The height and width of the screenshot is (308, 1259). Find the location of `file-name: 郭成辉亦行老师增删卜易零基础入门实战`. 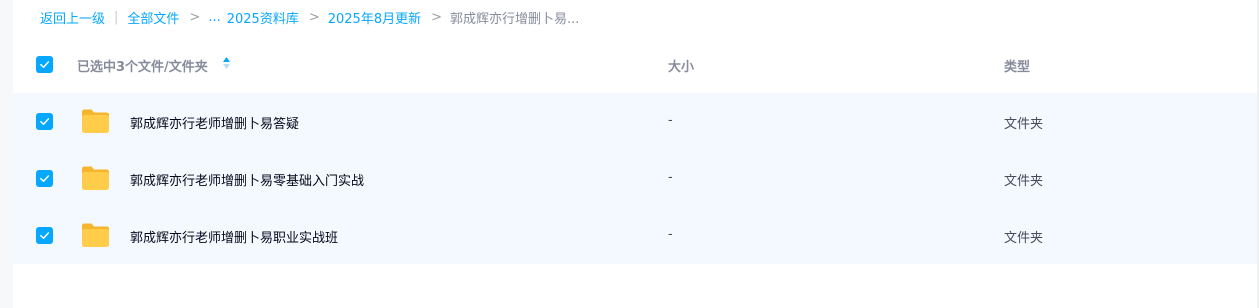

file-name: 郭成辉亦行老师增删卜易零基础入门实战 is located at coordinates (247, 179).